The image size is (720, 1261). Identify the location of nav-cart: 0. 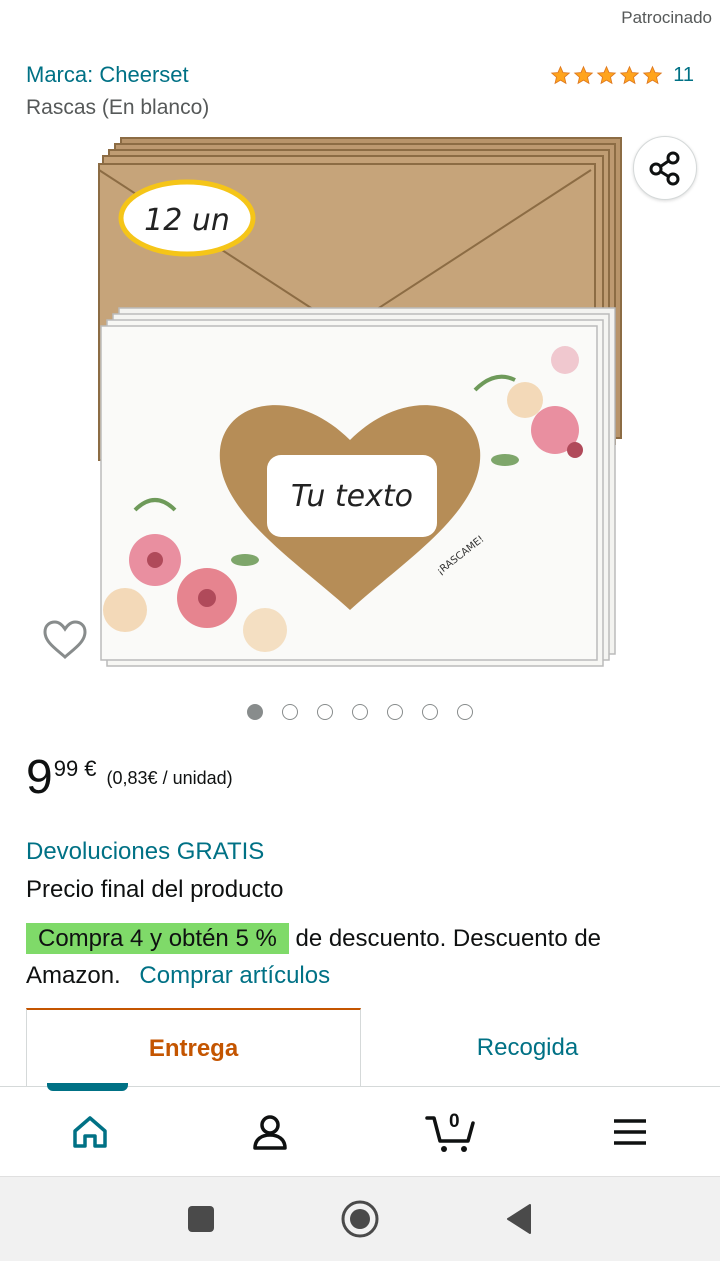
(450, 1132).